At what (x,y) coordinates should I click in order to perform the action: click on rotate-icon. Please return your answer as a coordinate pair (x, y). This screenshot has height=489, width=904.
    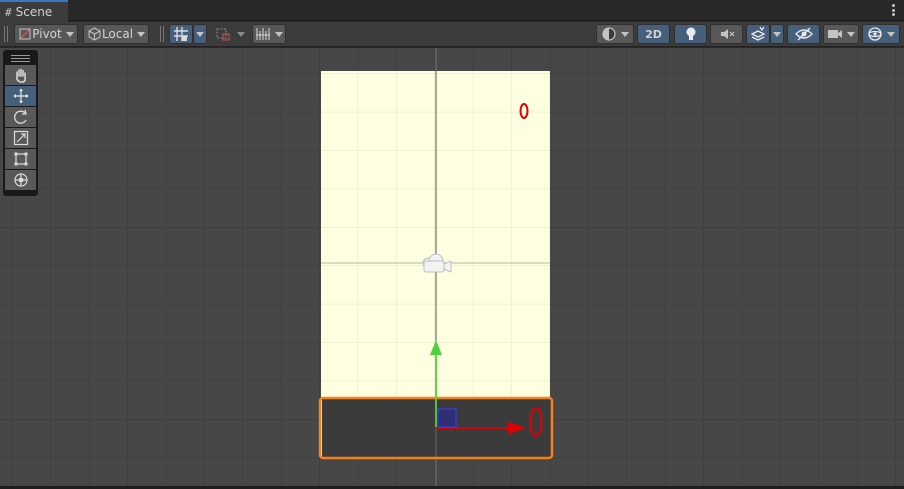
    Looking at the image, I should click on (20, 116).